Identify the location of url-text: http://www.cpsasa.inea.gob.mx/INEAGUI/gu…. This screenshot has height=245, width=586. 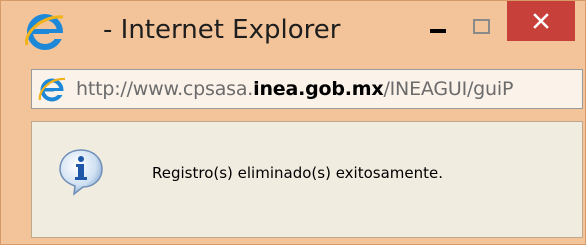
(294, 89).